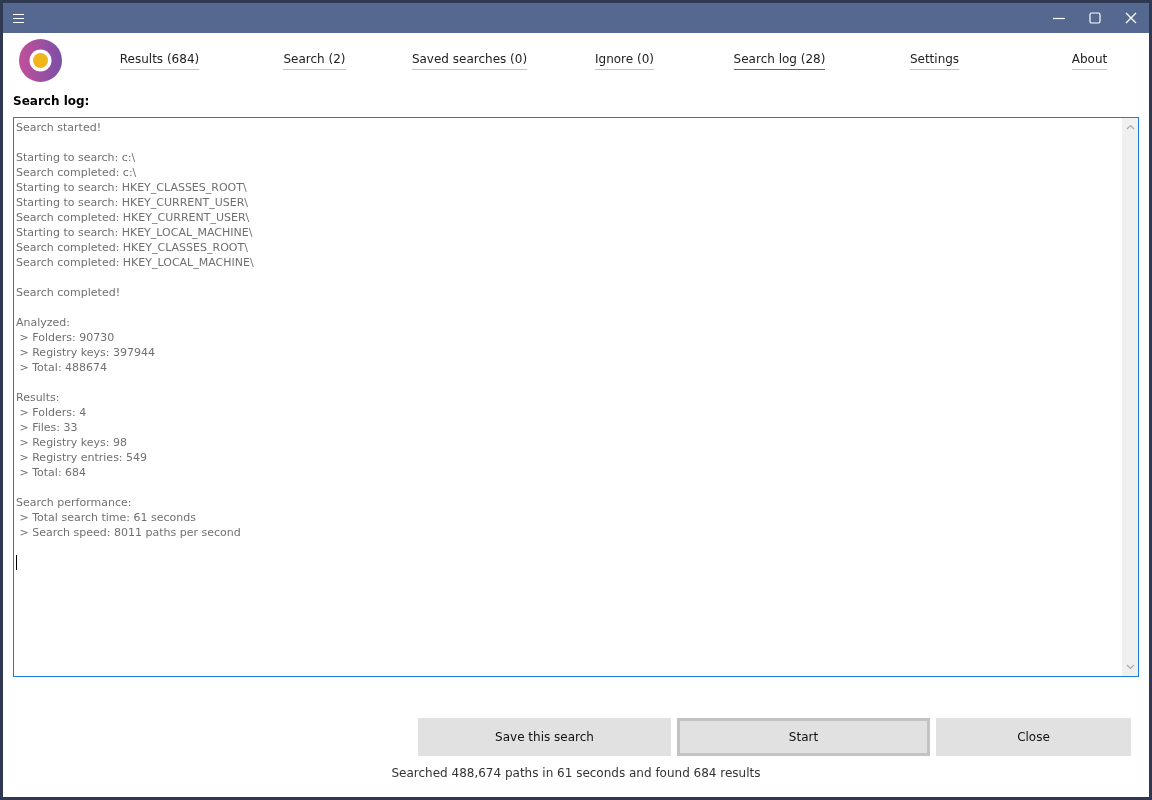 Image resolution: width=1152 pixels, height=800 pixels. Describe the element at coordinates (934, 60) in the screenshot. I see `nav-tab: Settings` at that location.